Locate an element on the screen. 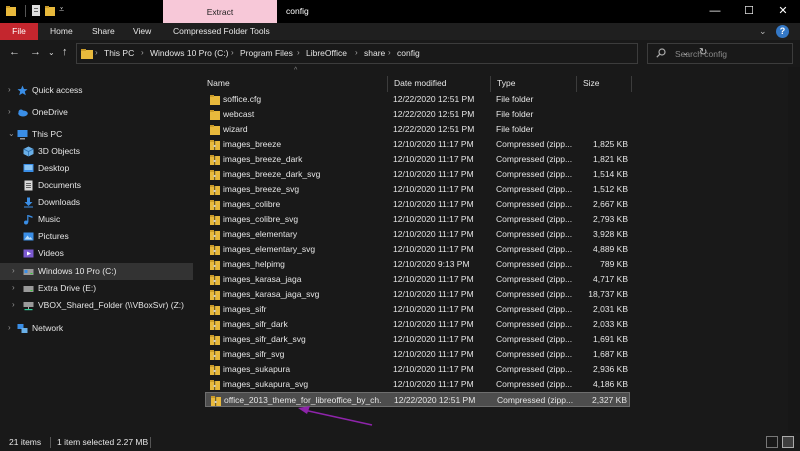 The height and width of the screenshot is (451, 800). breadcrumb-this-pc: This PC is located at coordinates (119, 53).